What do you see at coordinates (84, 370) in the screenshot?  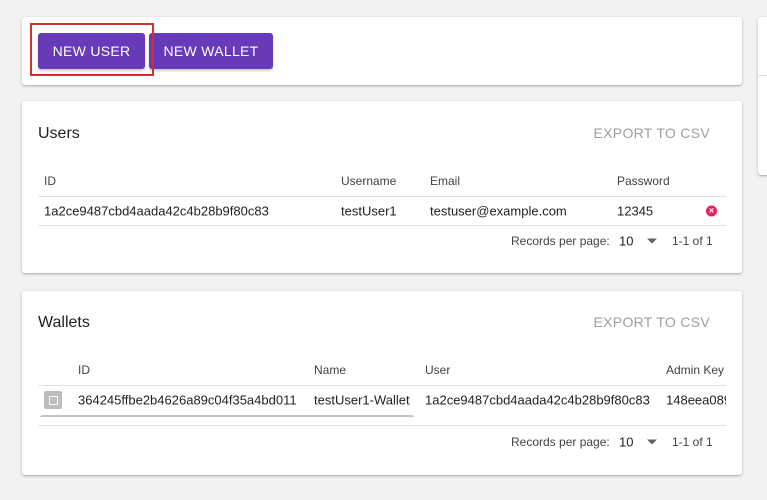 I see `wallets-col-id: ID` at bounding box center [84, 370].